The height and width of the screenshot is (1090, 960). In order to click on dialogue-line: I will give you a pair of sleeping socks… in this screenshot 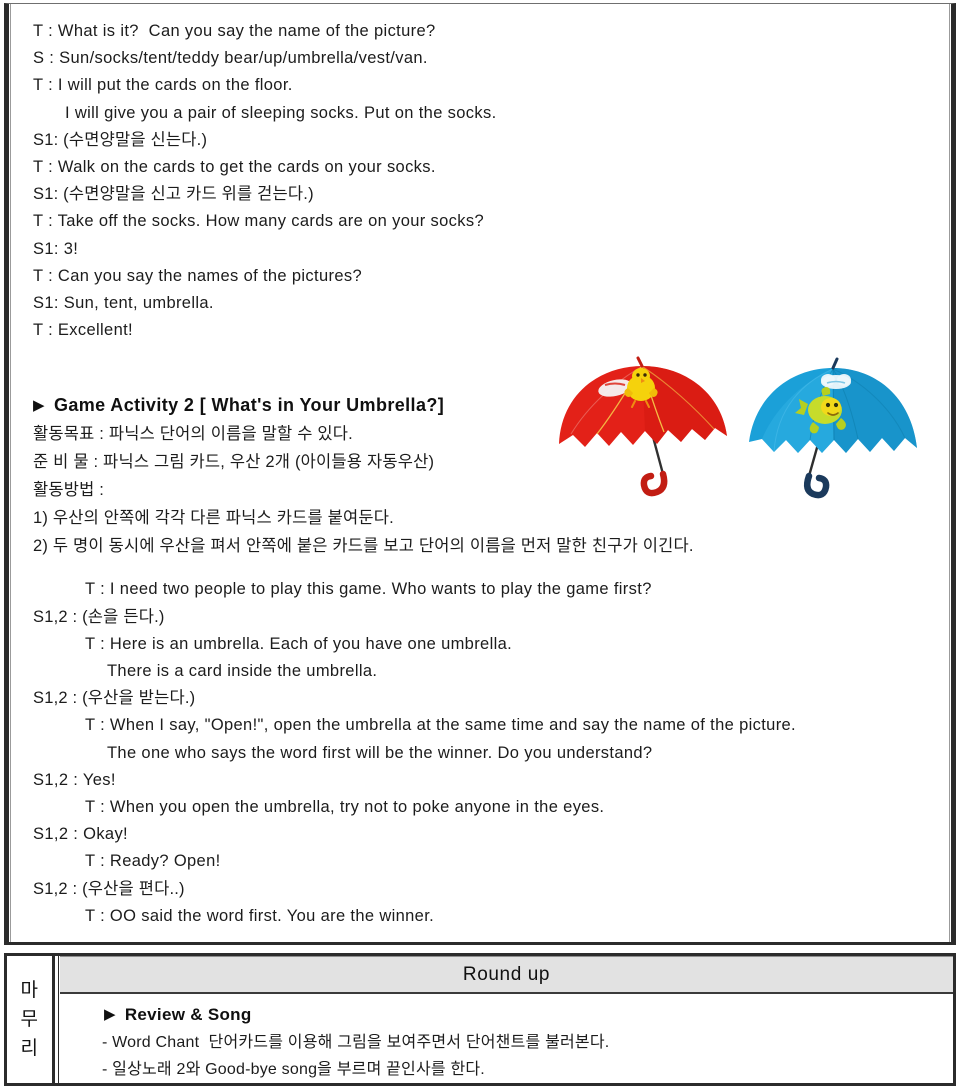, I will do `click(281, 112)`.